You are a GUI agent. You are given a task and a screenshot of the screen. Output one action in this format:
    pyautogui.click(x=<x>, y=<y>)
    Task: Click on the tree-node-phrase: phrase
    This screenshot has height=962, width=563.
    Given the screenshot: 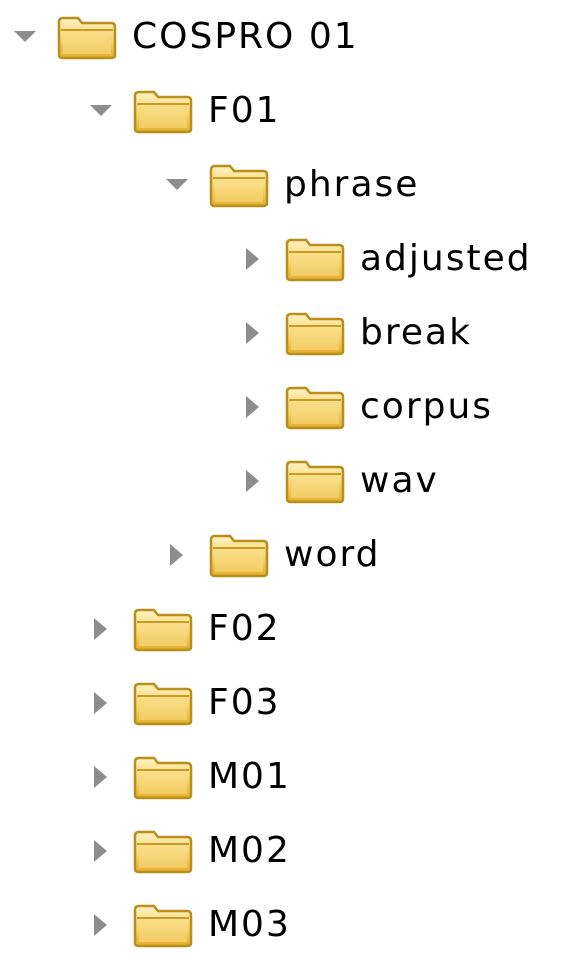 What is the action you would take?
    pyautogui.click(x=292, y=185)
    